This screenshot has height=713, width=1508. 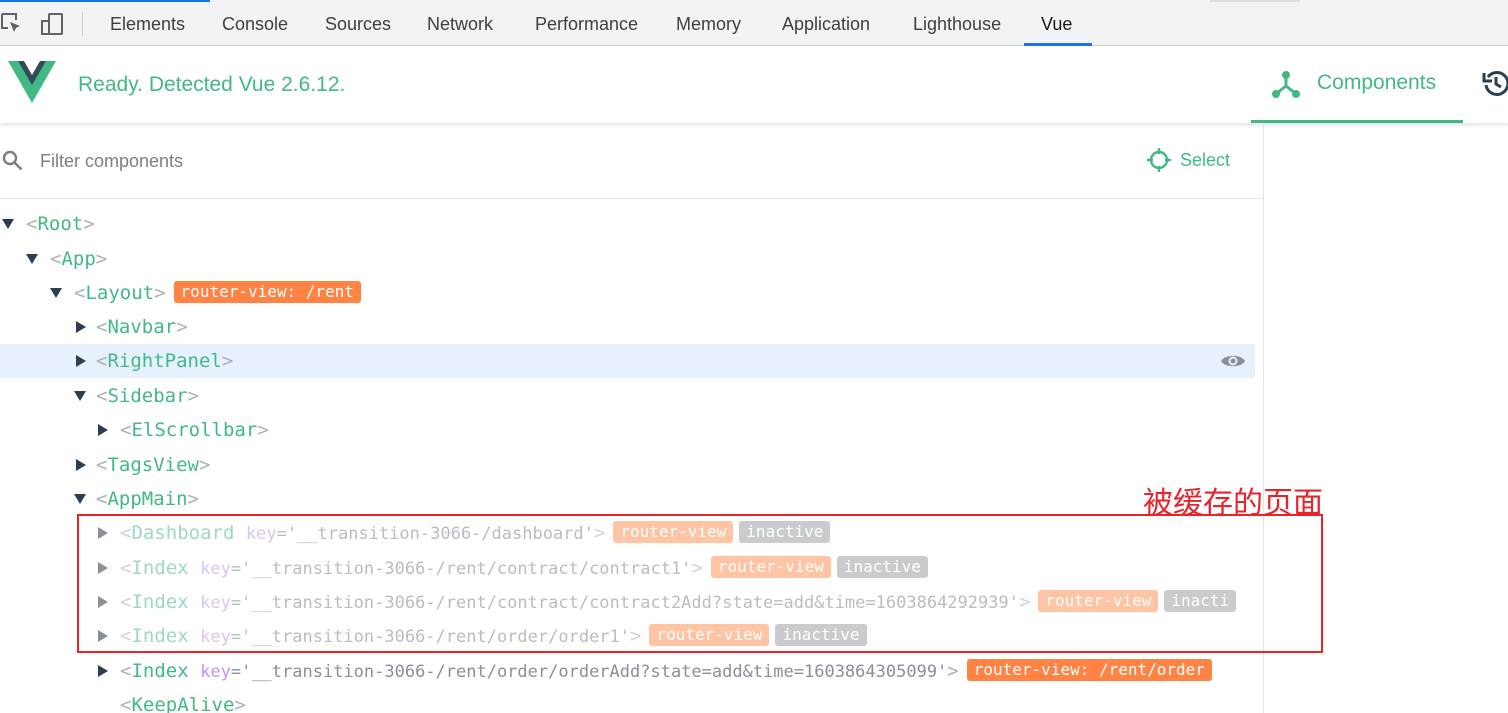 What do you see at coordinates (142, 327) in the screenshot?
I see `component-name: Navbar` at bounding box center [142, 327].